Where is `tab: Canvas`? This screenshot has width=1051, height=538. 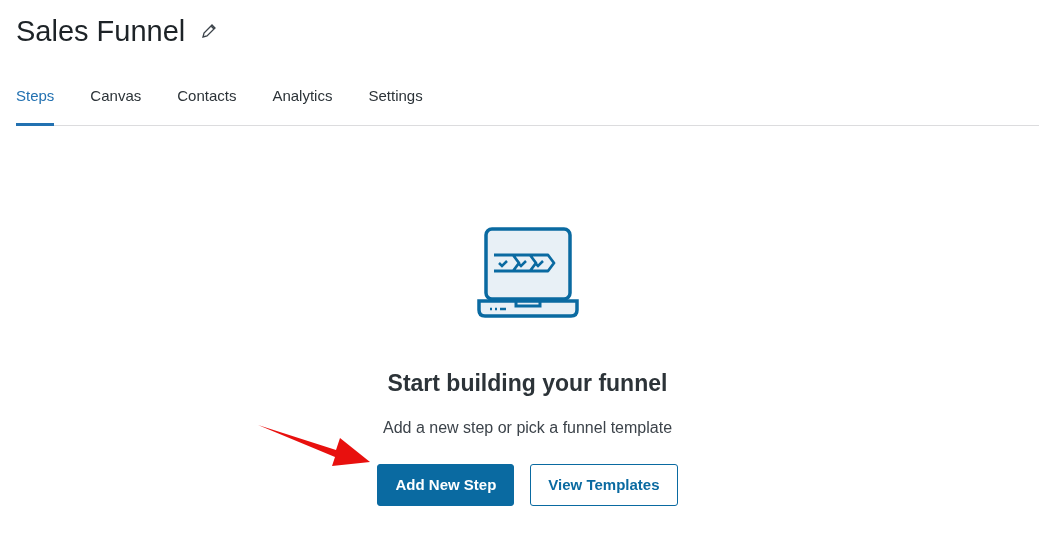
tab: Canvas is located at coordinates (116, 105).